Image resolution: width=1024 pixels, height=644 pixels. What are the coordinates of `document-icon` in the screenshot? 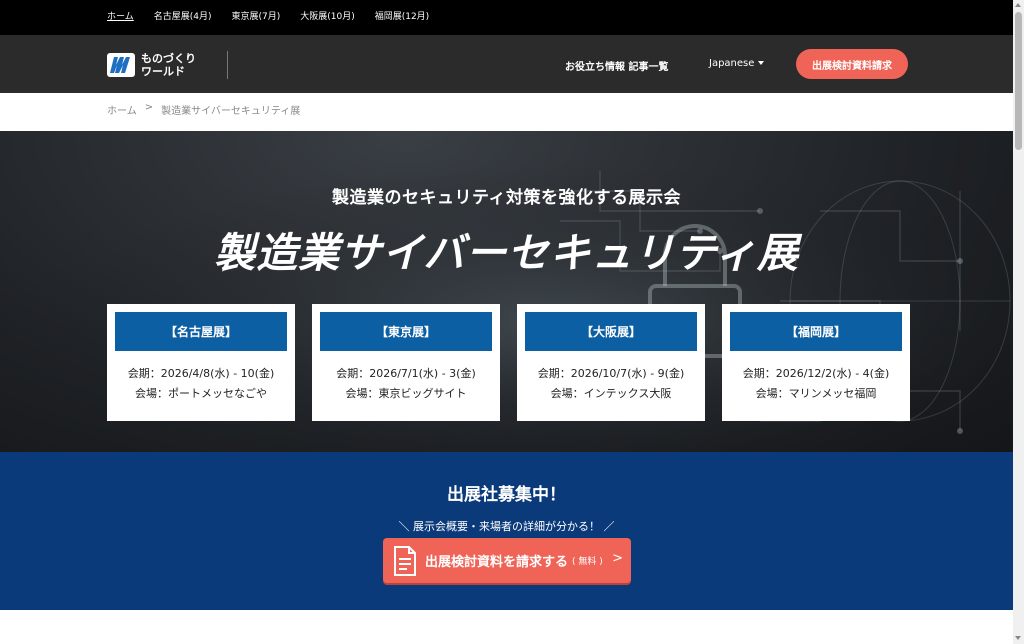 It's located at (405, 560).